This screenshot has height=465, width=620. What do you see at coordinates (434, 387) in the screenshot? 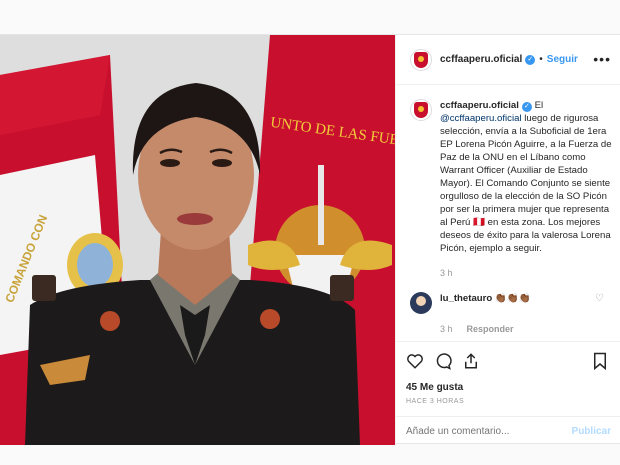
I see `likes-count: 45 Me gusta` at bounding box center [434, 387].